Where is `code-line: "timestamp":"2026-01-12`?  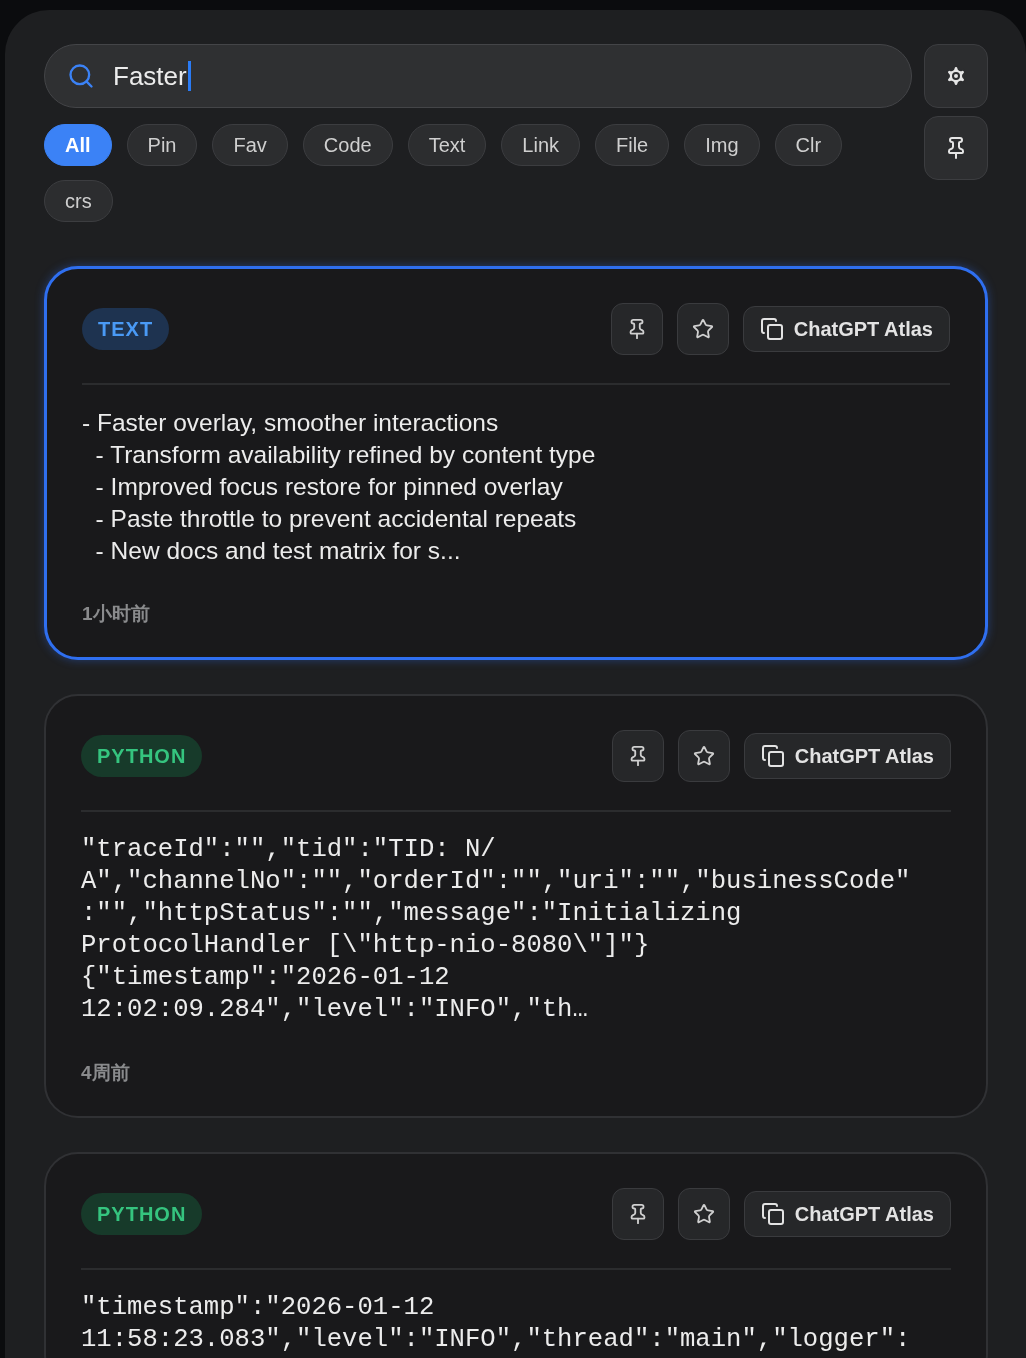 code-line: "timestamp":"2026-01-12 is located at coordinates (258, 1308).